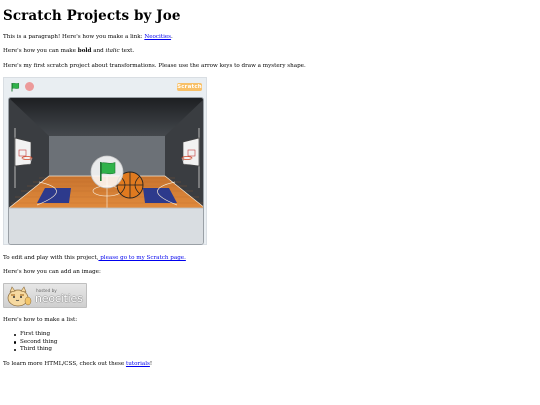 Image resolution: width=540 pixels, height=405 pixels. I want to click on stop-icon, so click(29, 86).